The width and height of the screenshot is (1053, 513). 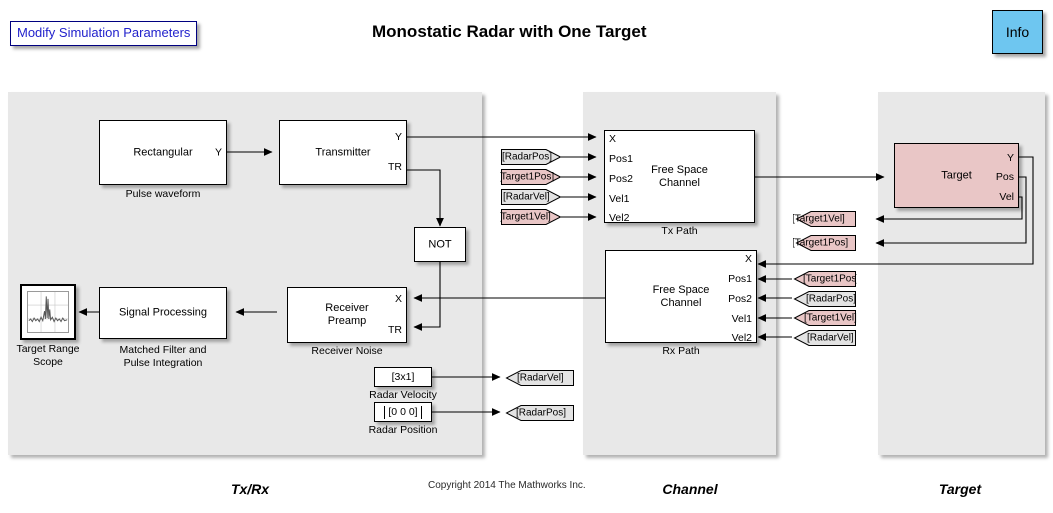 What do you see at coordinates (104, 33) in the screenshot?
I see `modify-simulation-parameters-button: Modify Simulation Parameters` at bounding box center [104, 33].